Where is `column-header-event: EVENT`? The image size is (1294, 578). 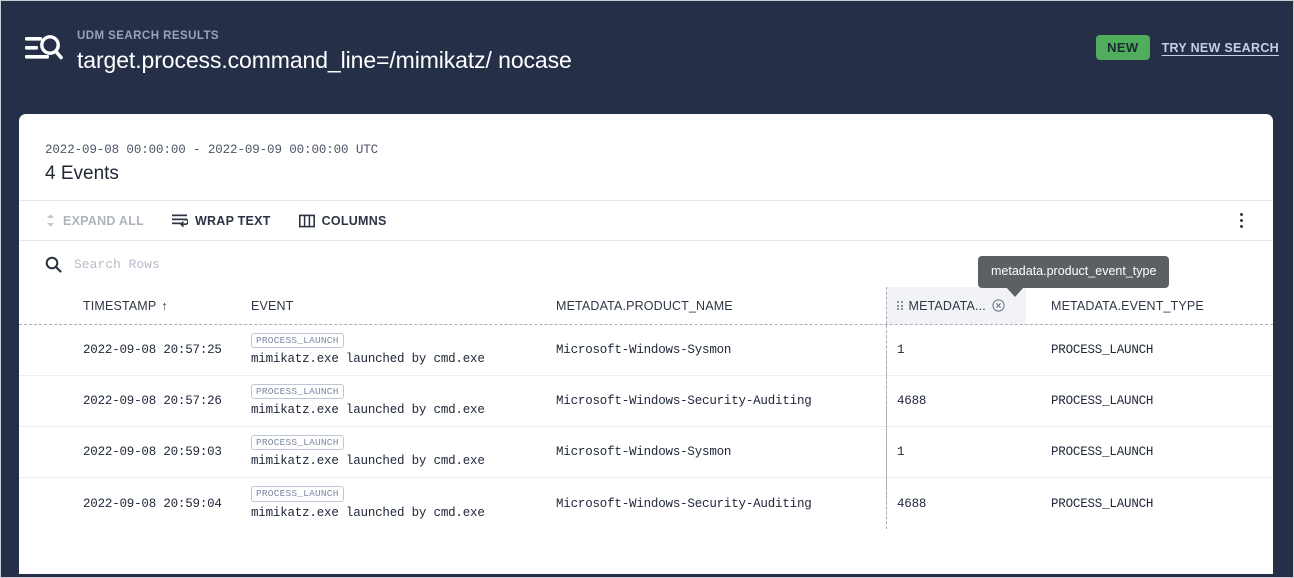 column-header-event: EVENT is located at coordinates (403, 305).